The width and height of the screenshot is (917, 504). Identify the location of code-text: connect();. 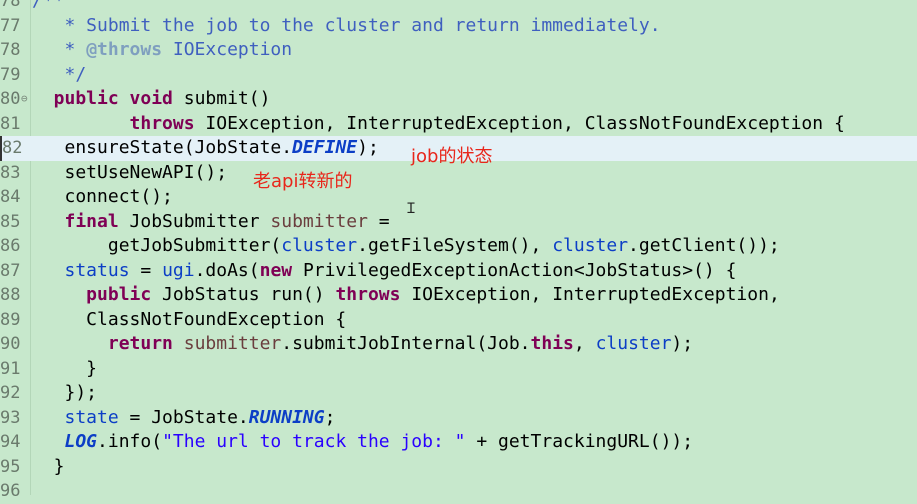
(102, 197).